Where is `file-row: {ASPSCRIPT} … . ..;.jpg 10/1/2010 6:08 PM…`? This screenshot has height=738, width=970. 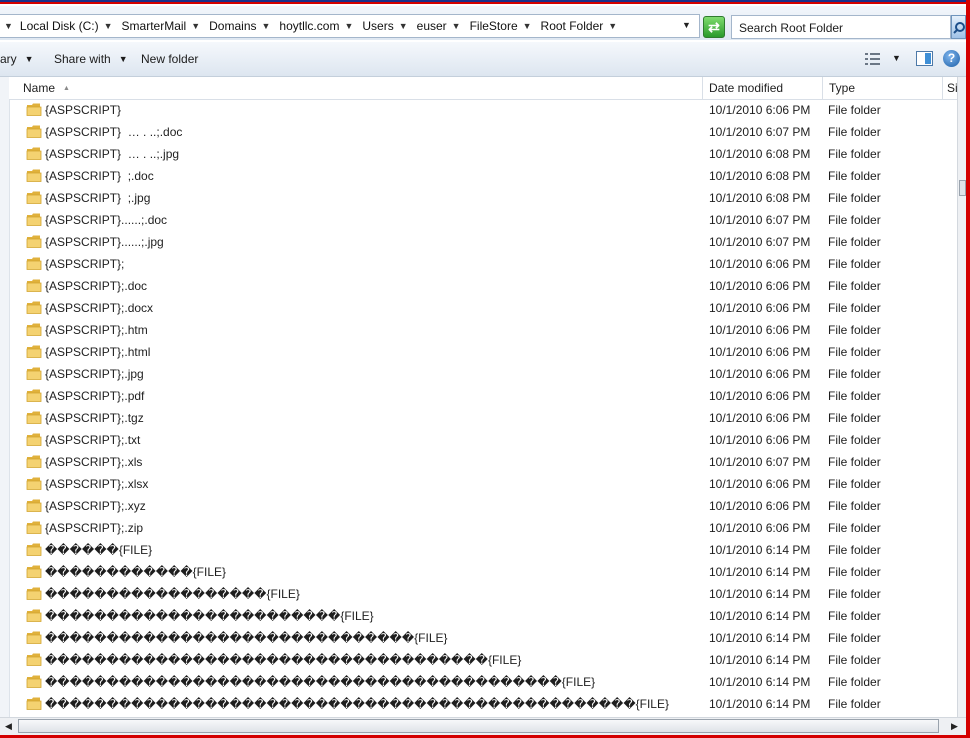 file-row: {ASPSCRIPT} … . ..;.jpg 10/1/2010 6:08 PM… is located at coordinates (483, 154).